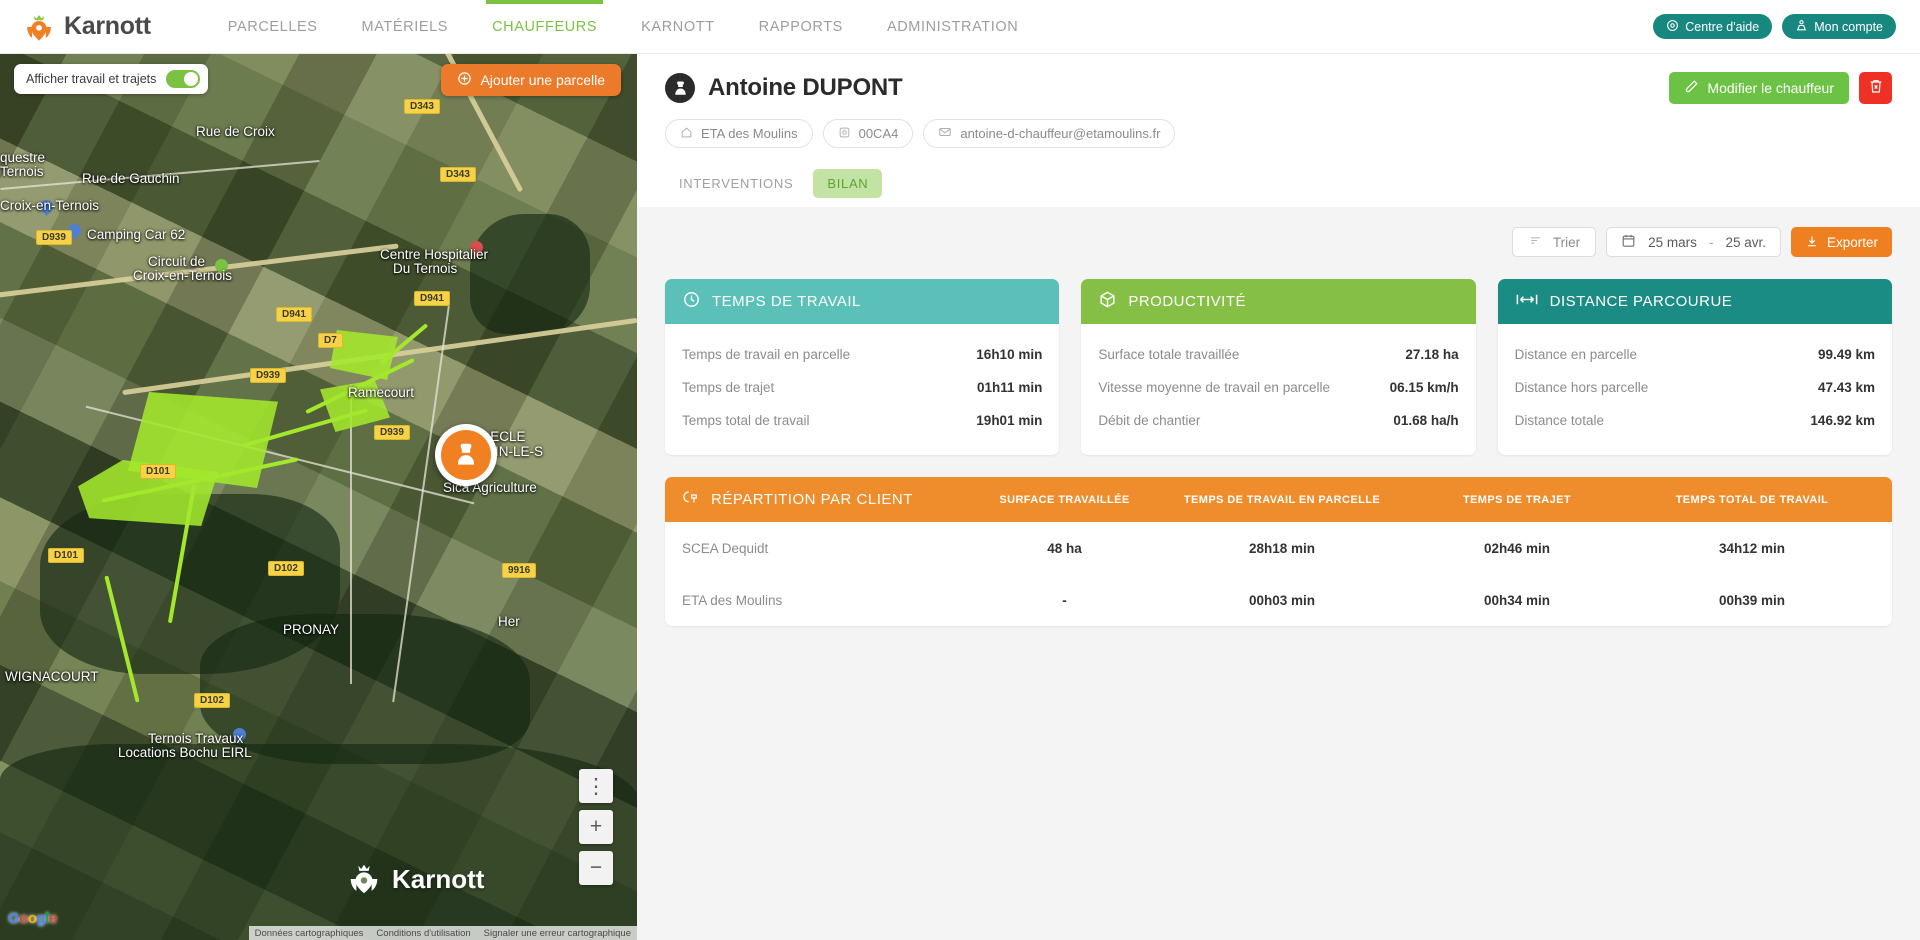 This screenshot has width=1920, height=940. Describe the element at coordinates (728, 387) in the screenshot. I see `stat-label: Temps de trajet` at that location.